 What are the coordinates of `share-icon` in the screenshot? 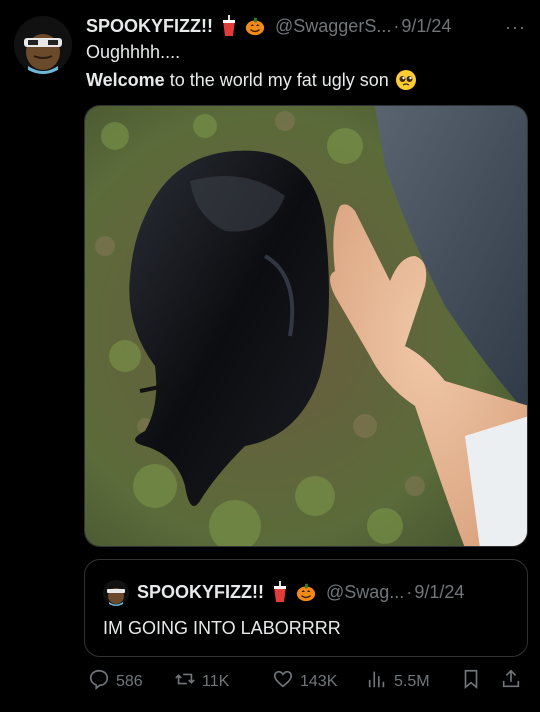 It's located at (511, 681).